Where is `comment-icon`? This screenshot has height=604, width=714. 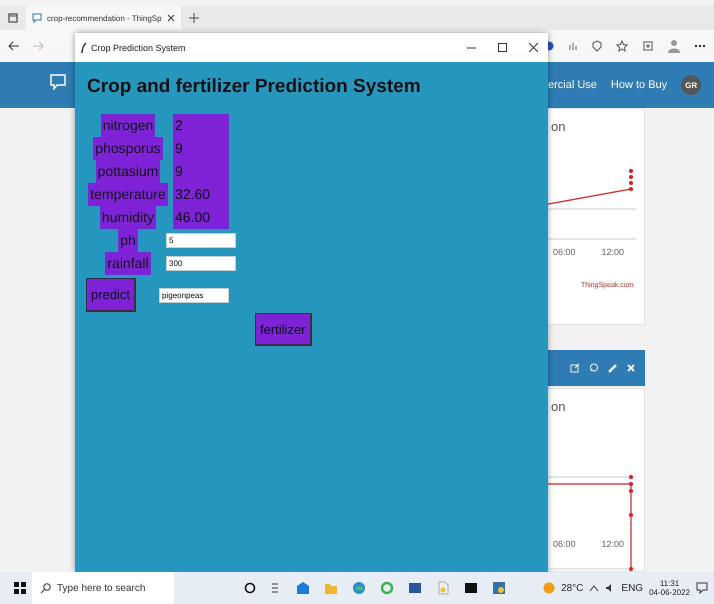 comment-icon is located at coordinates (594, 368).